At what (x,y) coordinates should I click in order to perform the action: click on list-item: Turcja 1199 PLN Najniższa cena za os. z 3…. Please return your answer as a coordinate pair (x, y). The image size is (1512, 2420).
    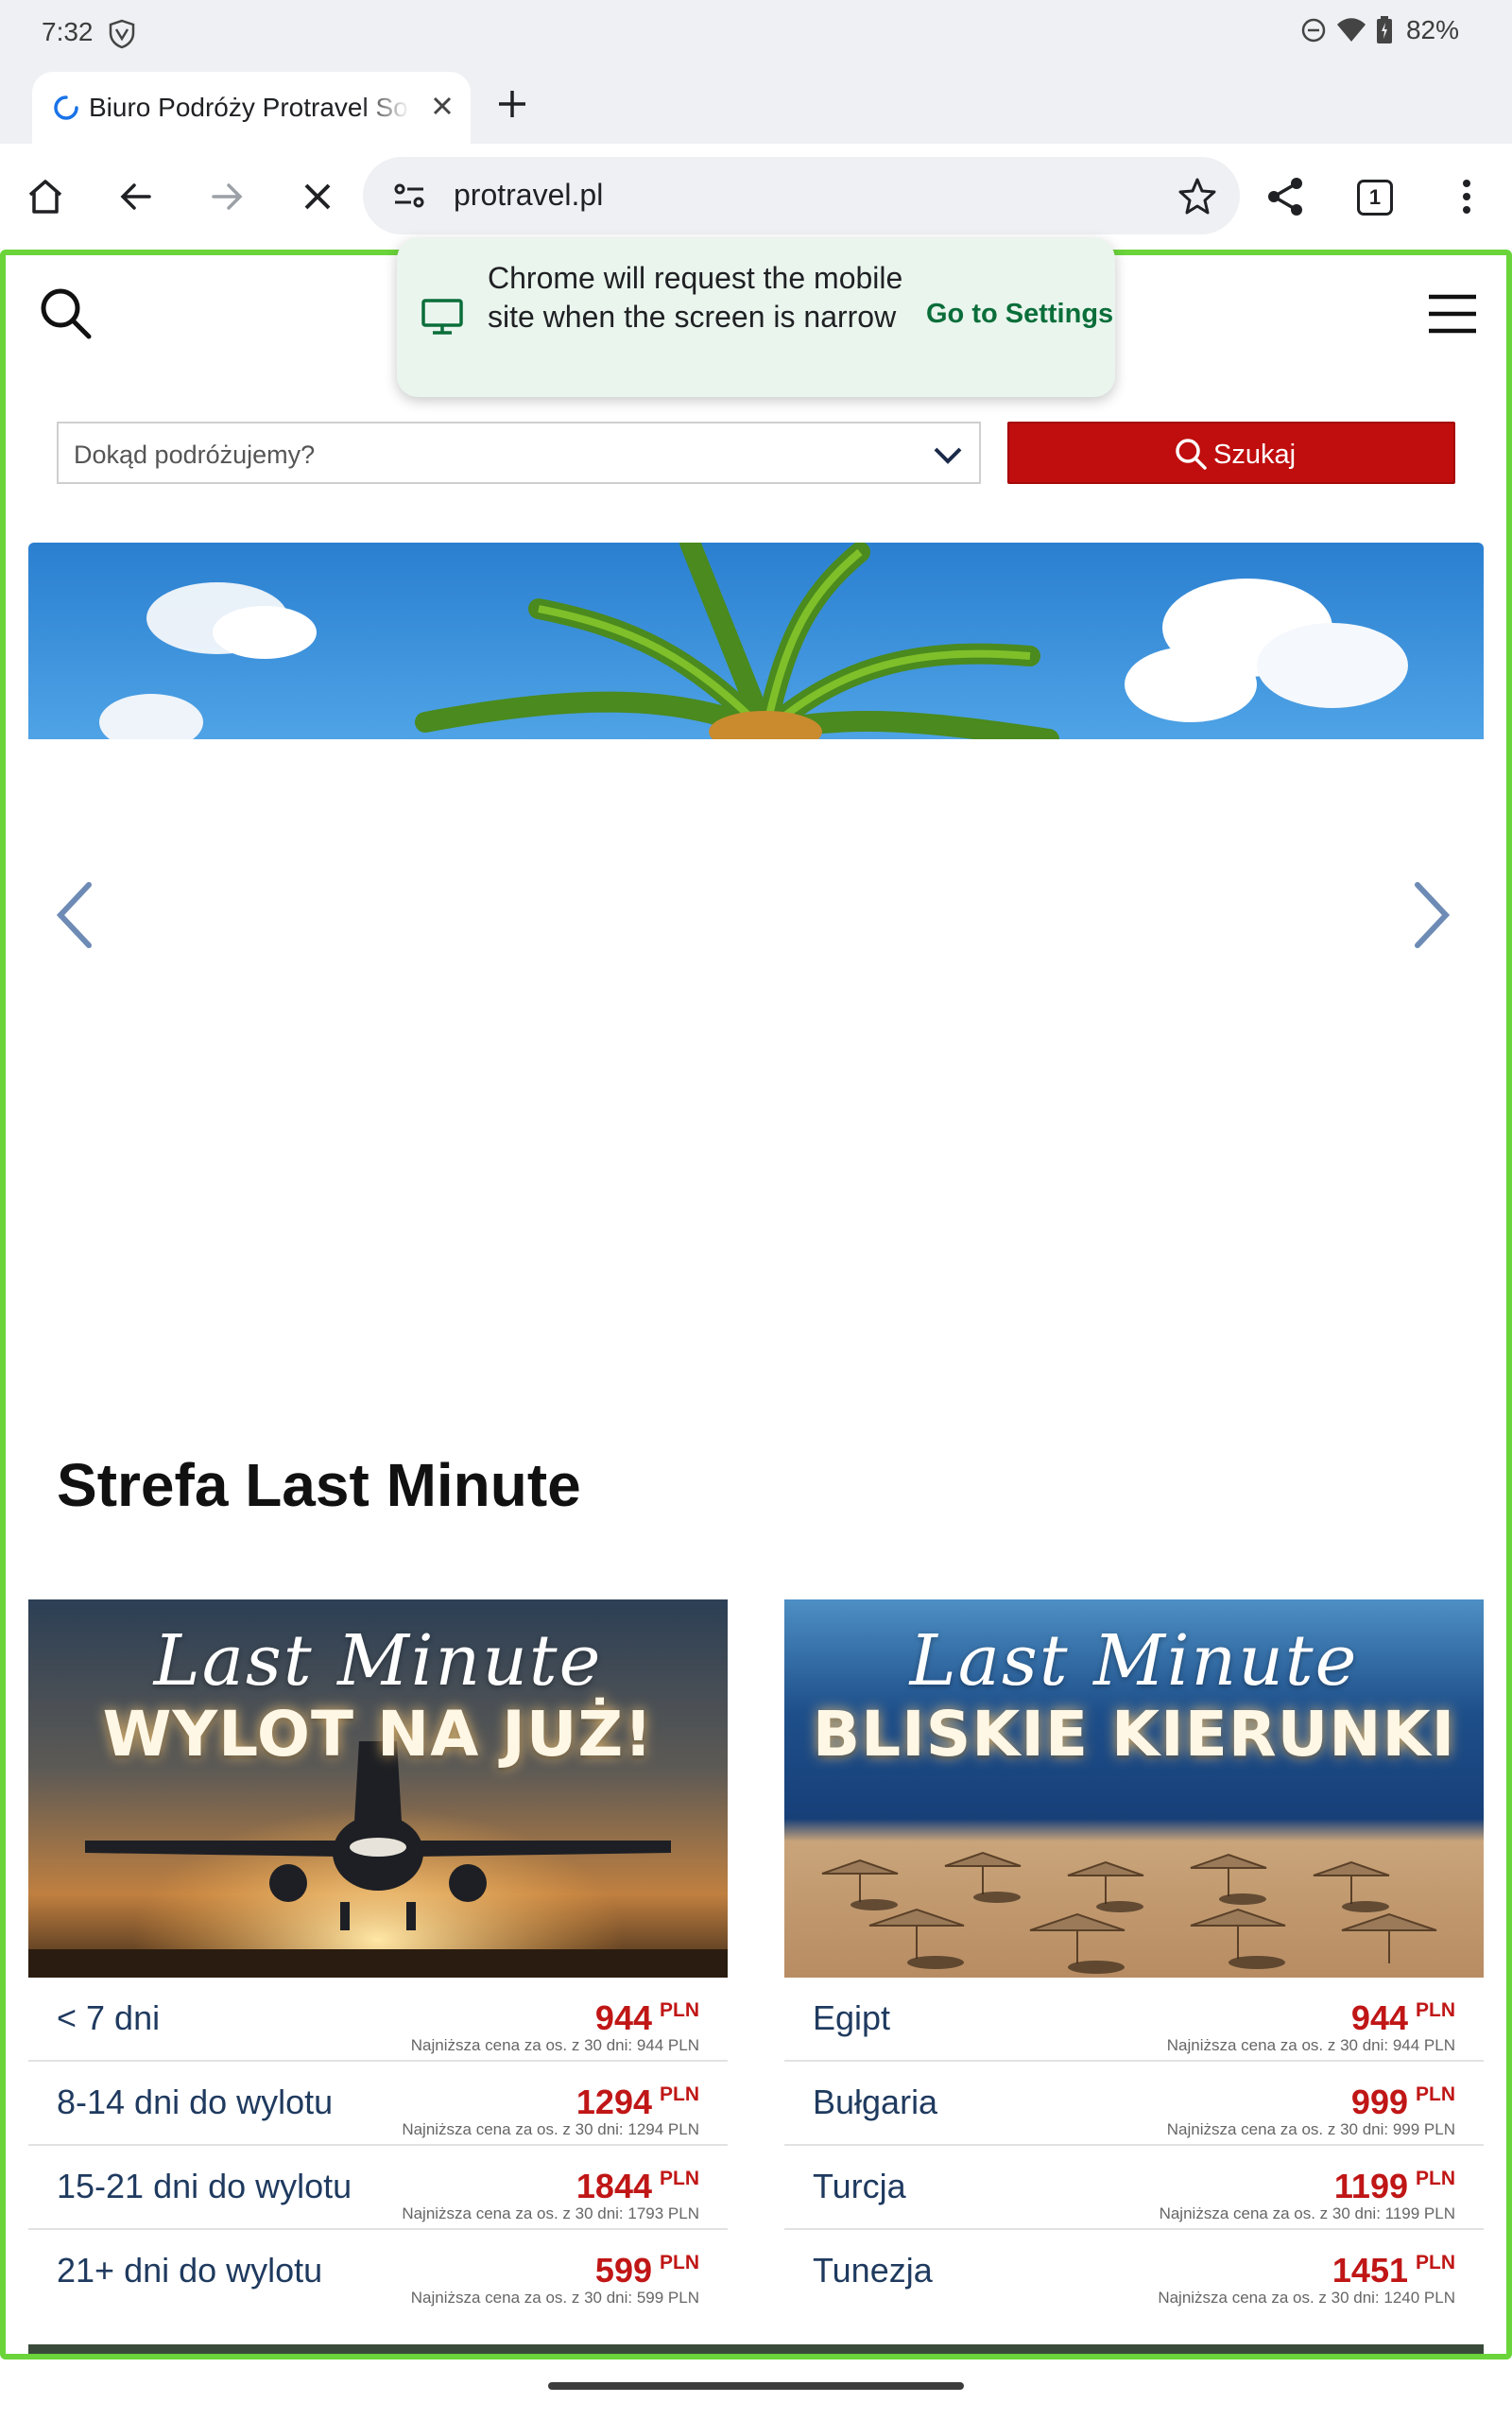
    Looking at the image, I should click on (1134, 2188).